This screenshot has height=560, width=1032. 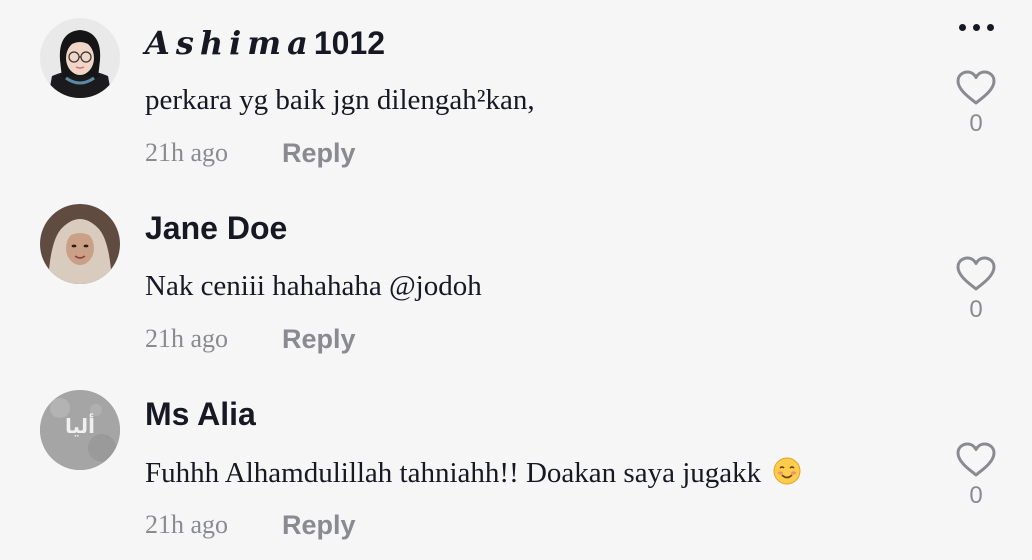 What do you see at coordinates (216, 228) in the screenshot?
I see `comment-username: Jane Doe` at bounding box center [216, 228].